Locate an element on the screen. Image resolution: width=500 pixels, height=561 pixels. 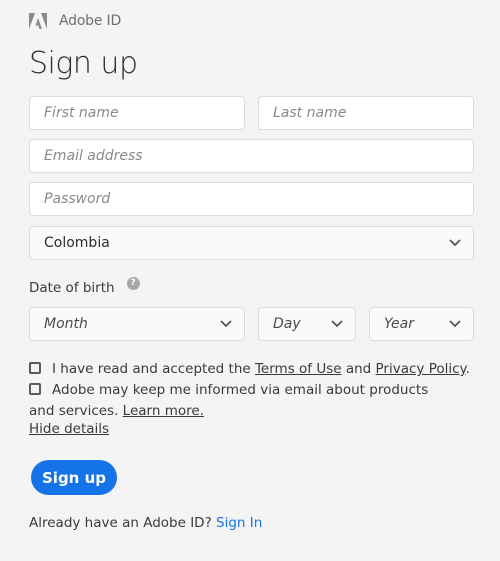
year-placeholder: Year is located at coordinates (399, 324).